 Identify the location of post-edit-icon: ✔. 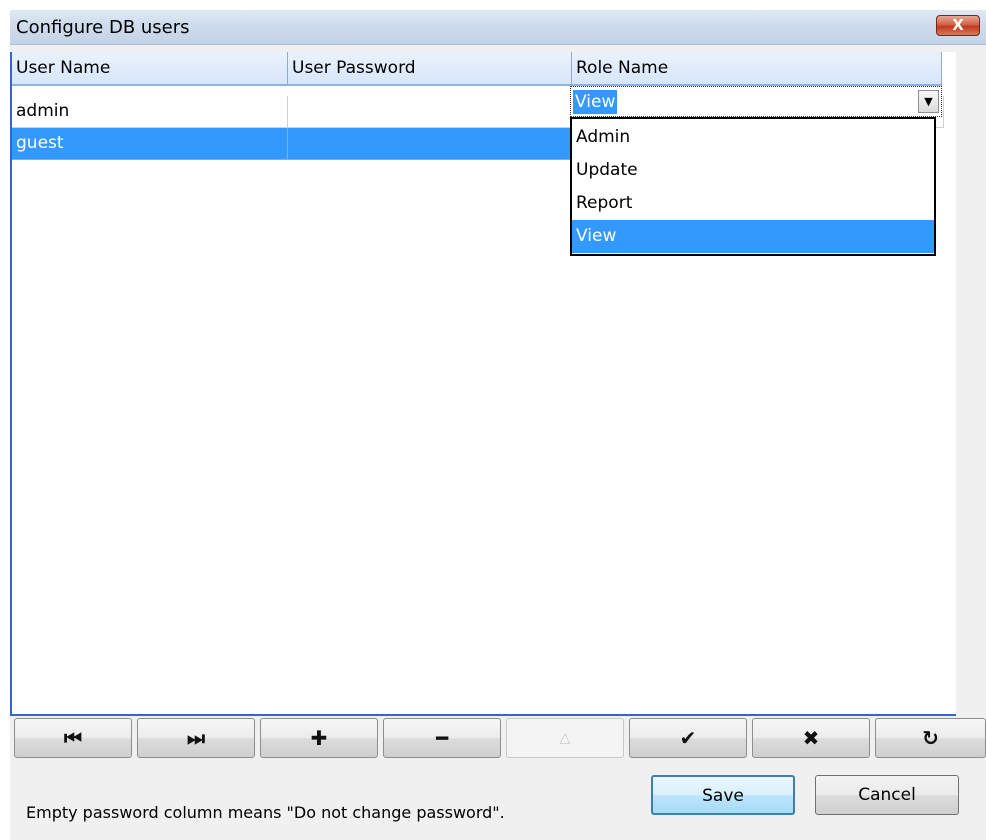
(688, 738).